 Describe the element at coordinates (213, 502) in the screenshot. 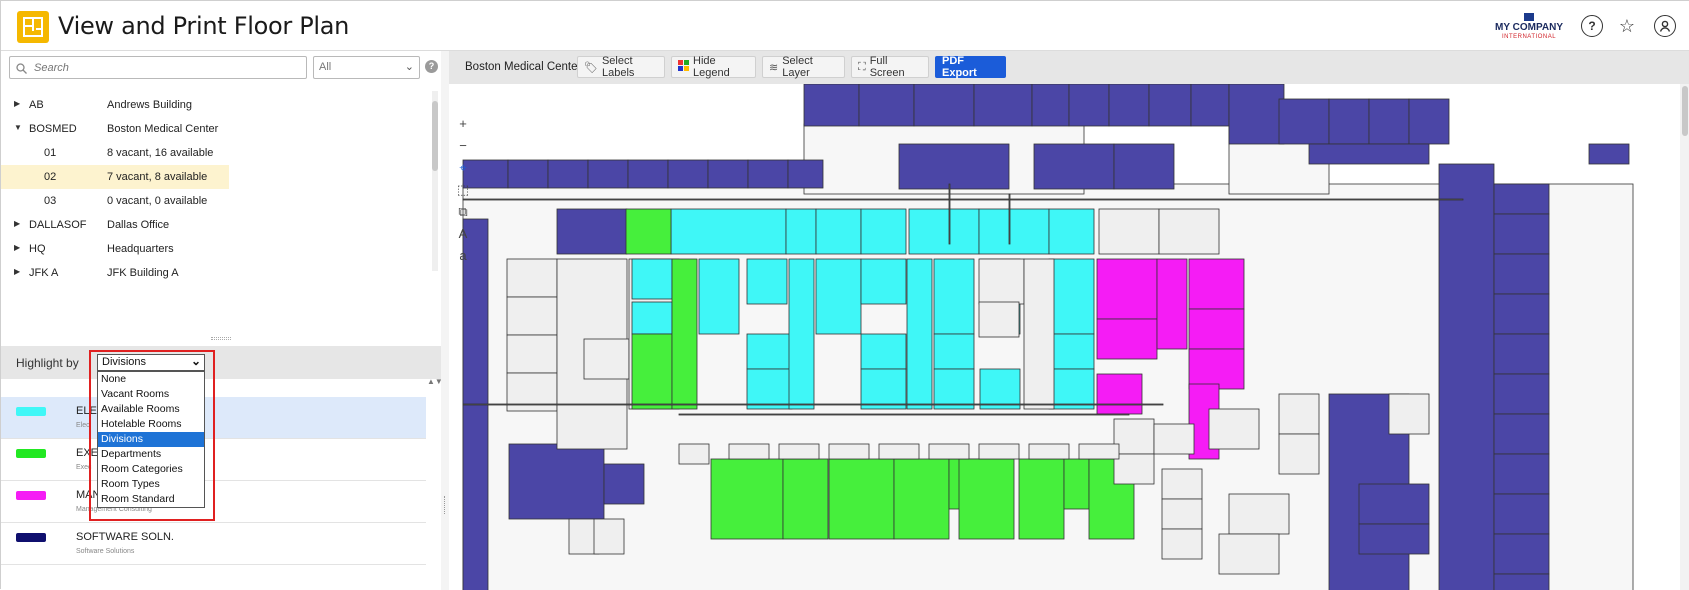

I see `legend-row: MAN Management Consulting` at that location.